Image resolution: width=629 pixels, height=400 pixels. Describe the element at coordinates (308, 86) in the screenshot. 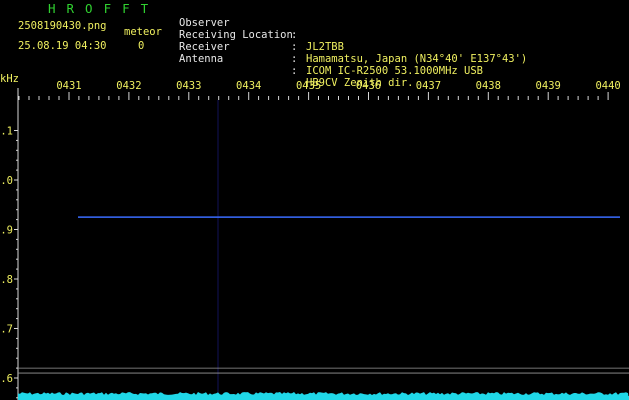

I see `x-tick-label: 0435` at that location.